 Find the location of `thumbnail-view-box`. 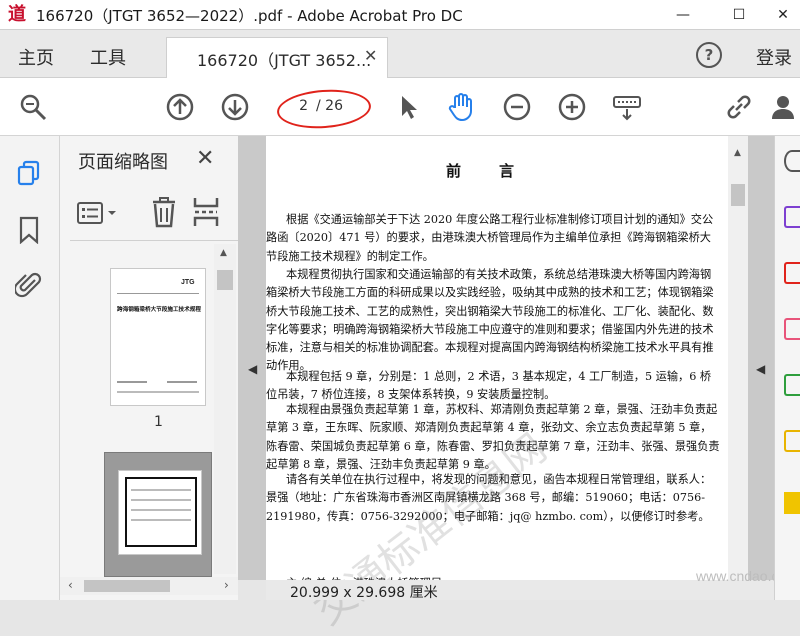

thumbnail-view-box is located at coordinates (161, 512).